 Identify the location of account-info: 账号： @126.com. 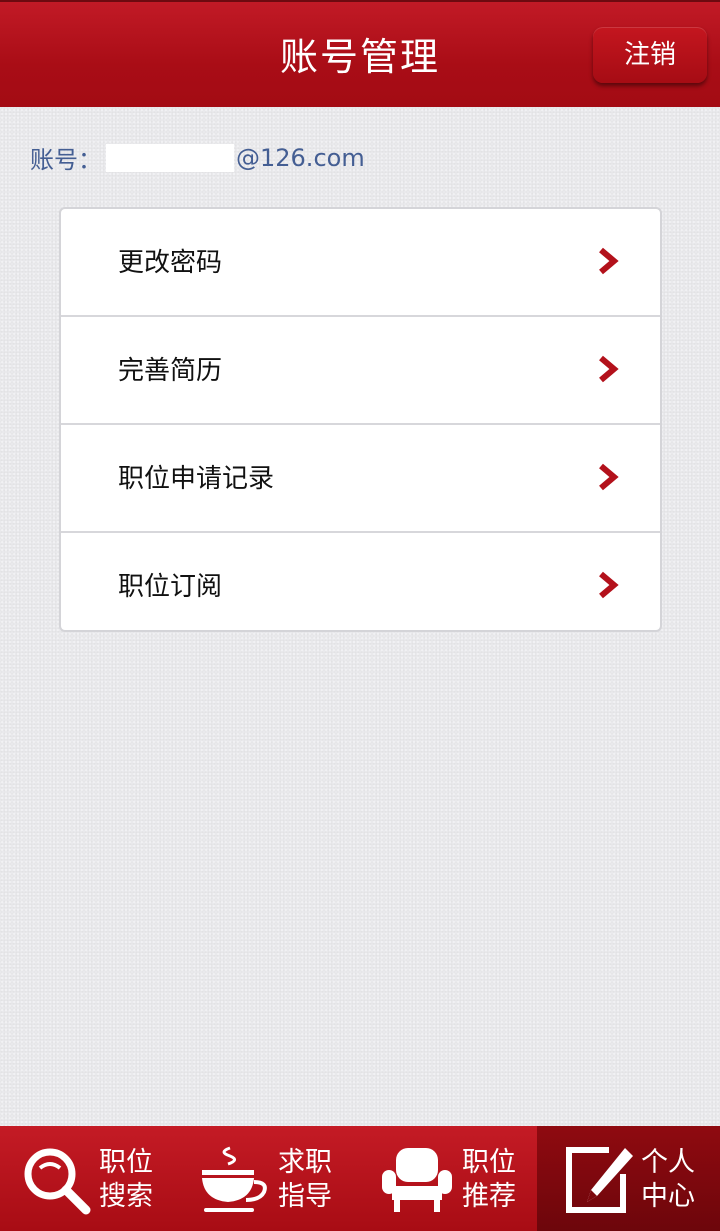
(197, 157).